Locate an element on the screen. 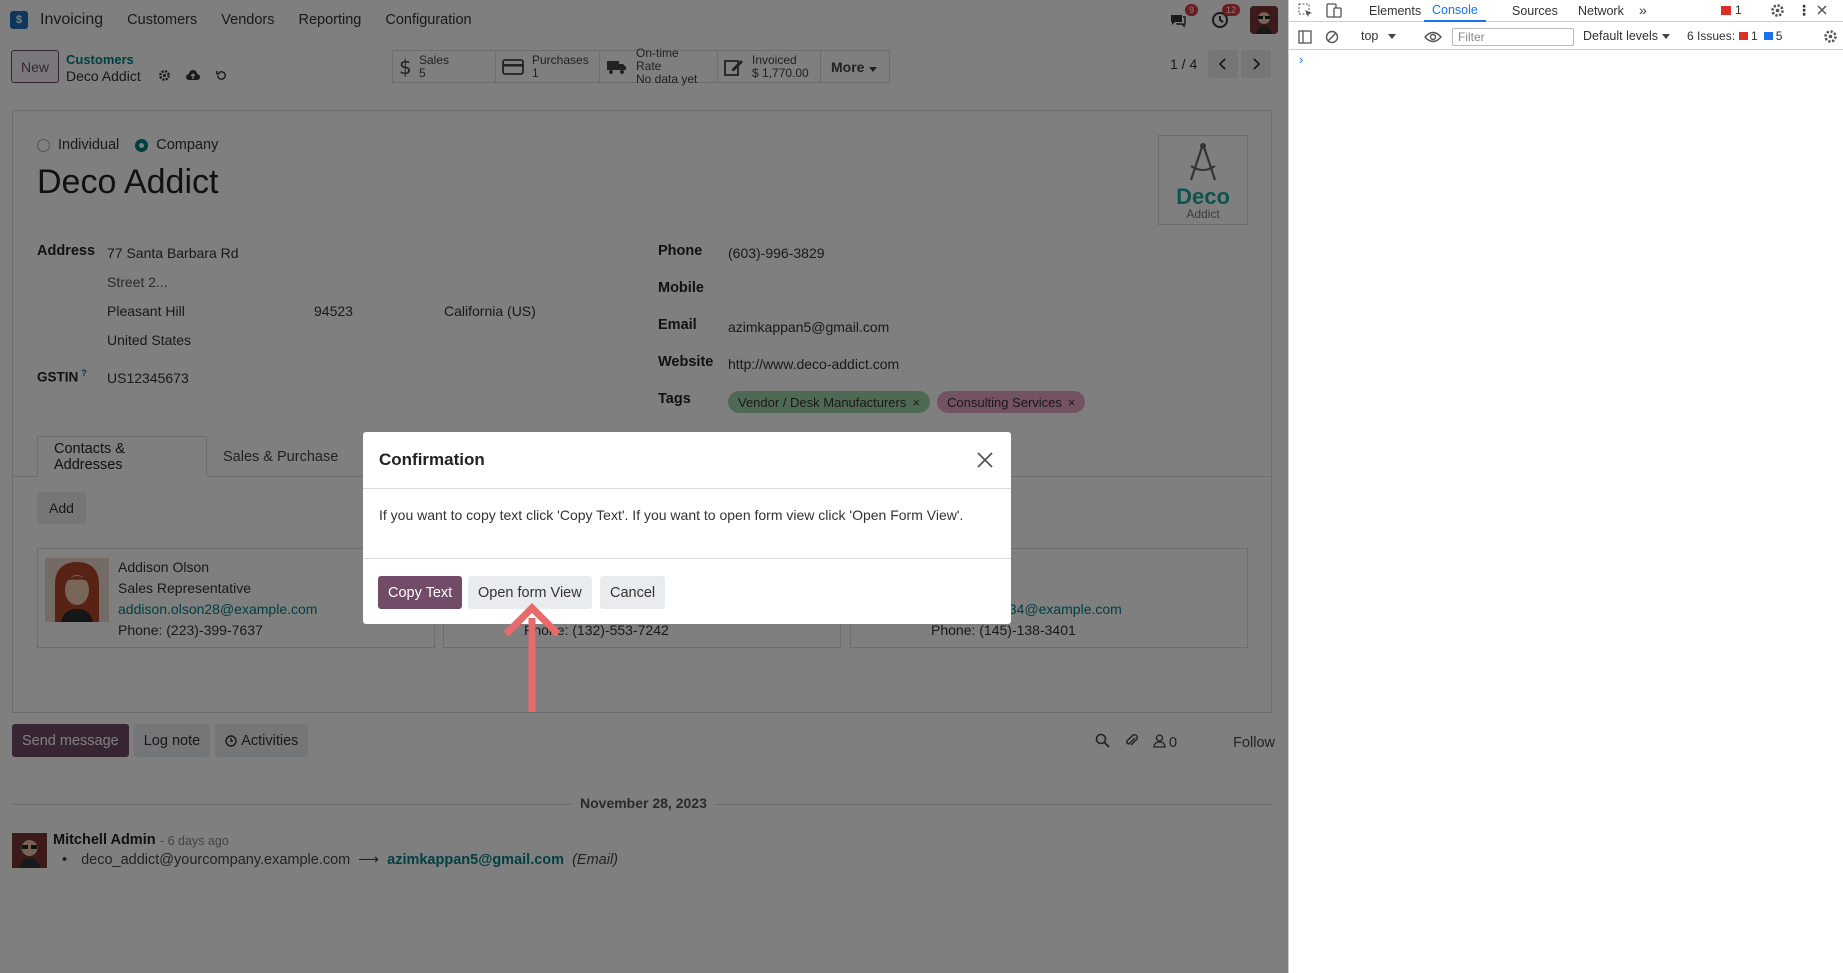 Image resolution: width=1843 pixels, height=973 pixels. settings-gear-icon is located at coordinates (1777, 12).